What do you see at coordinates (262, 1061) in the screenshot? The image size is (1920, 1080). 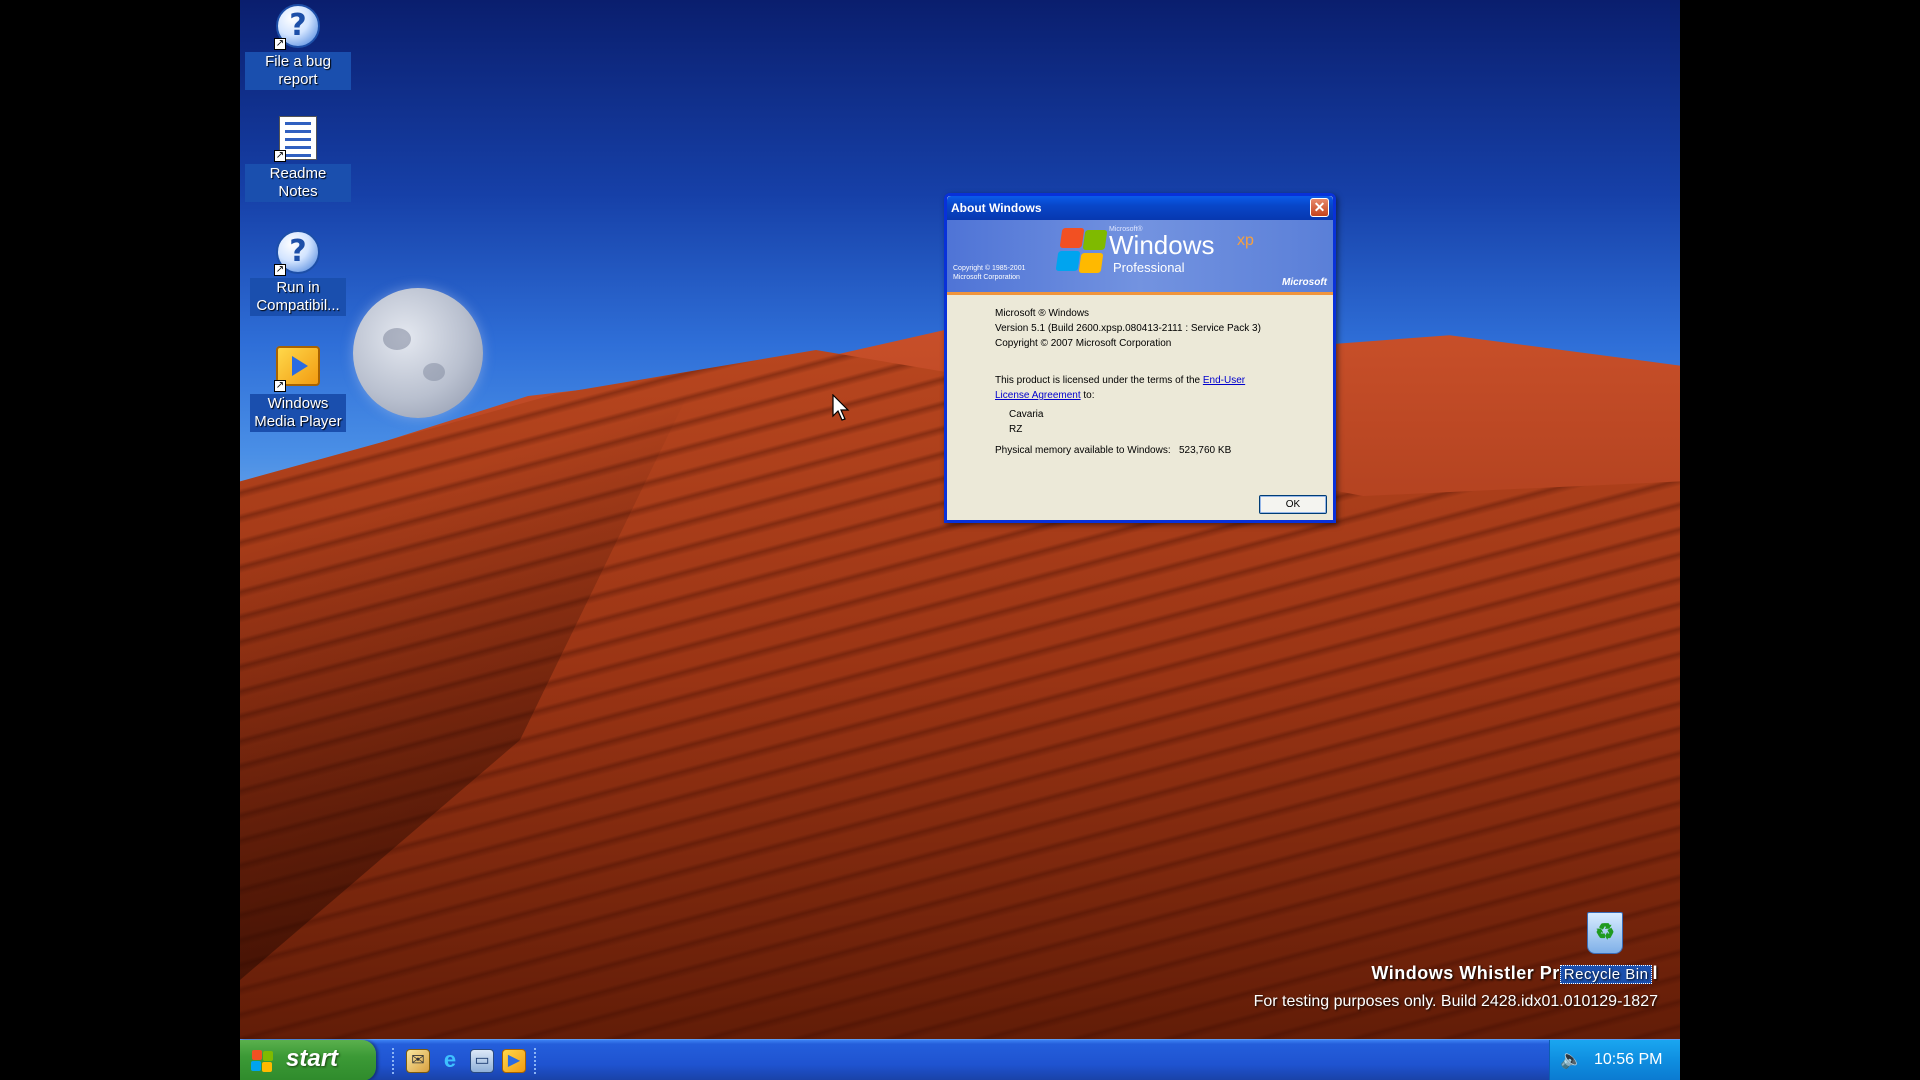 I see `windows-logo-icon` at bounding box center [262, 1061].